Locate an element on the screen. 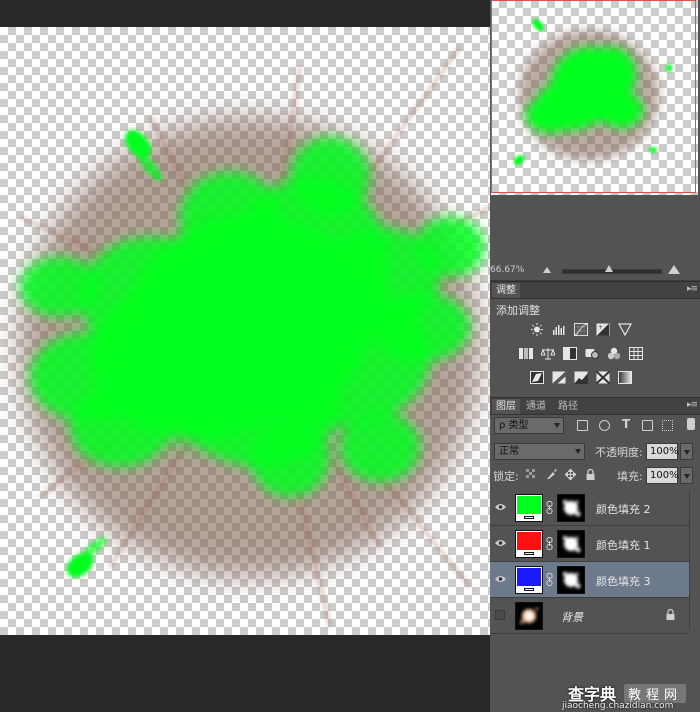  layers-panel-header: 图层 通道 路径 ▸≡ is located at coordinates (595, 406).